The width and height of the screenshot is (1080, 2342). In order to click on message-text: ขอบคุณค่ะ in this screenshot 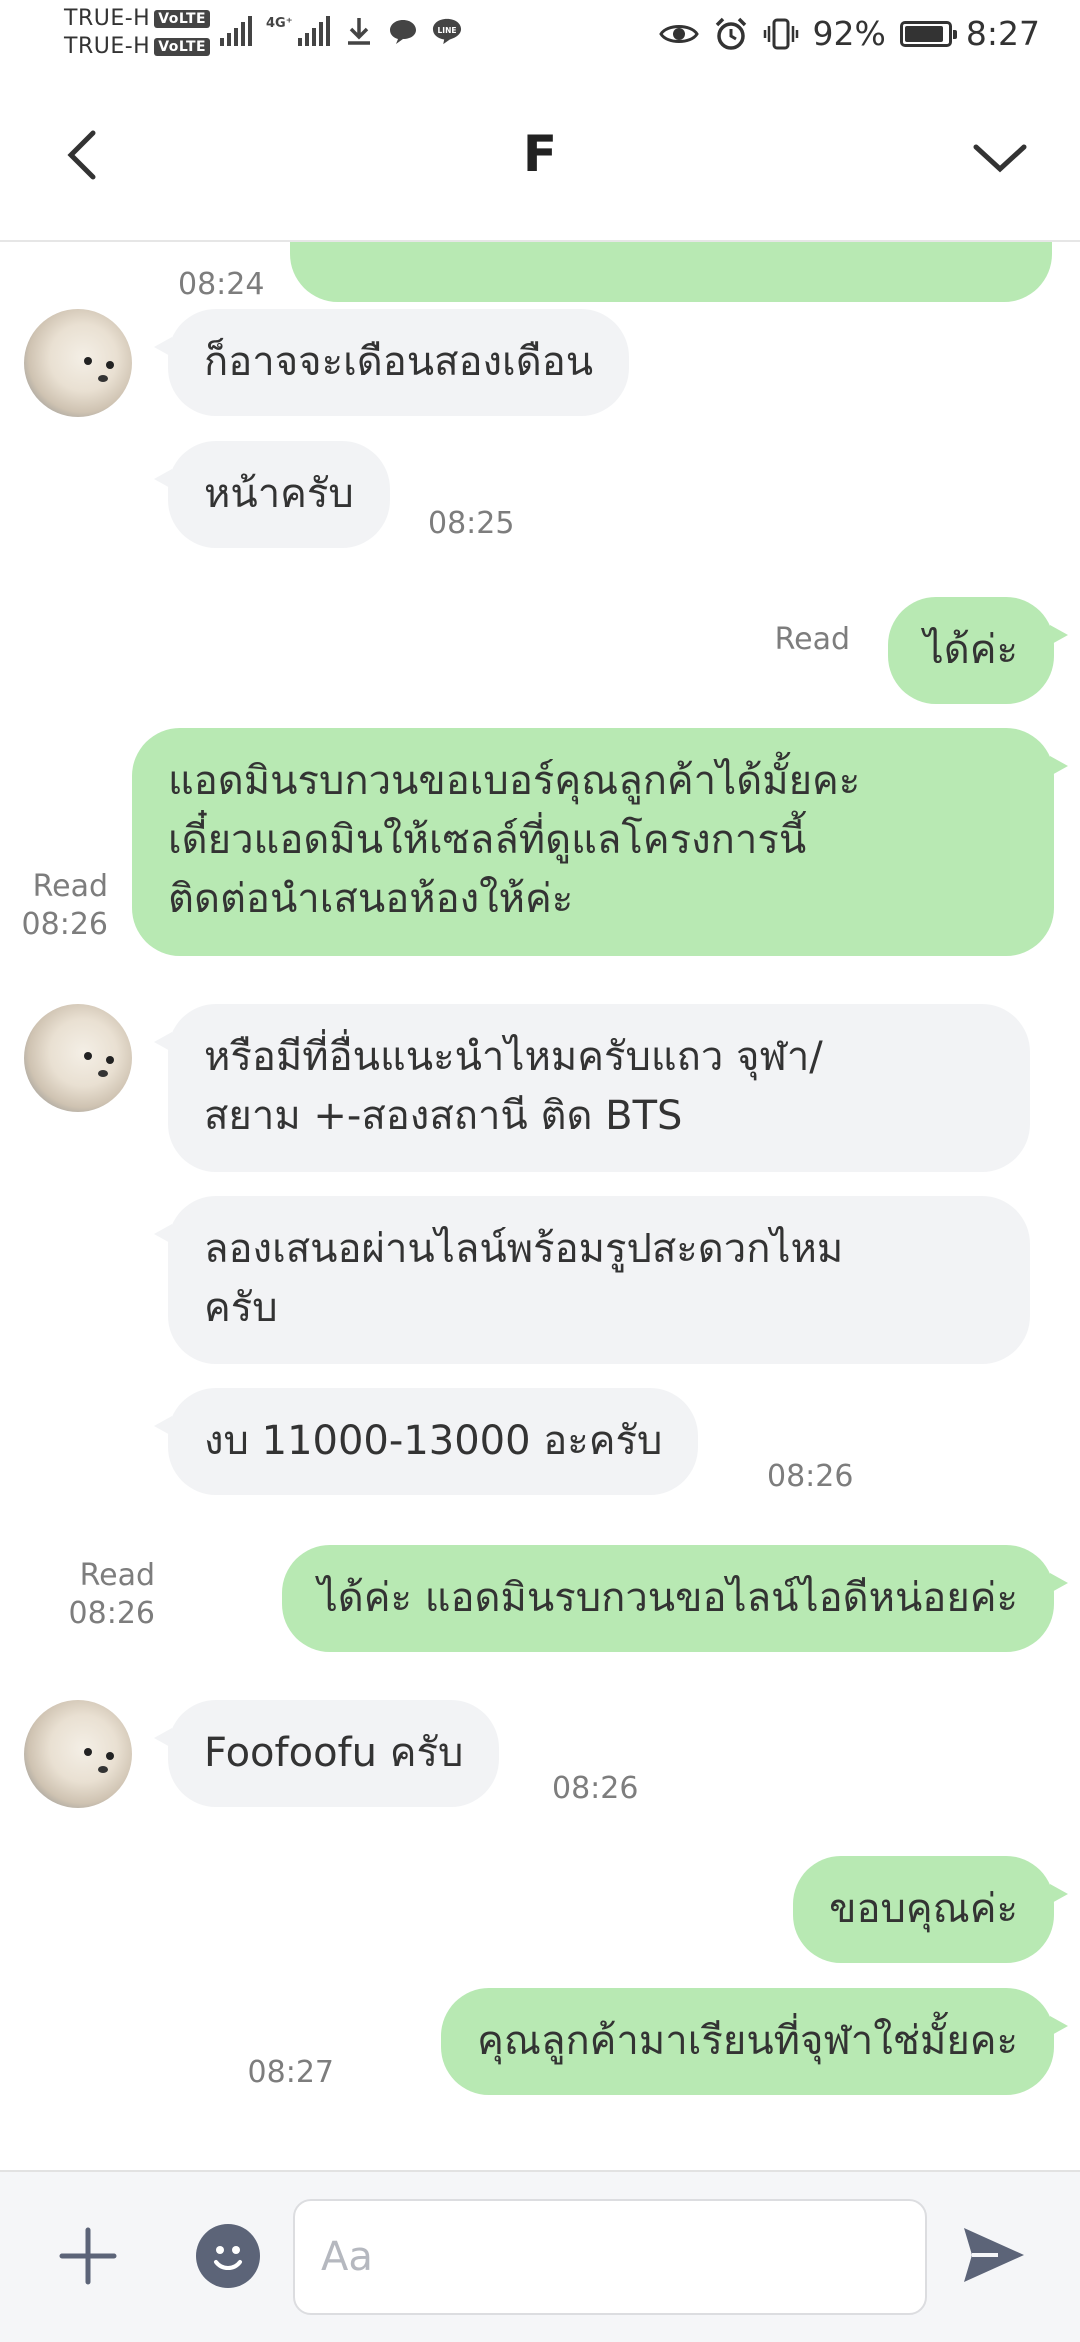, I will do `click(923, 1909)`.